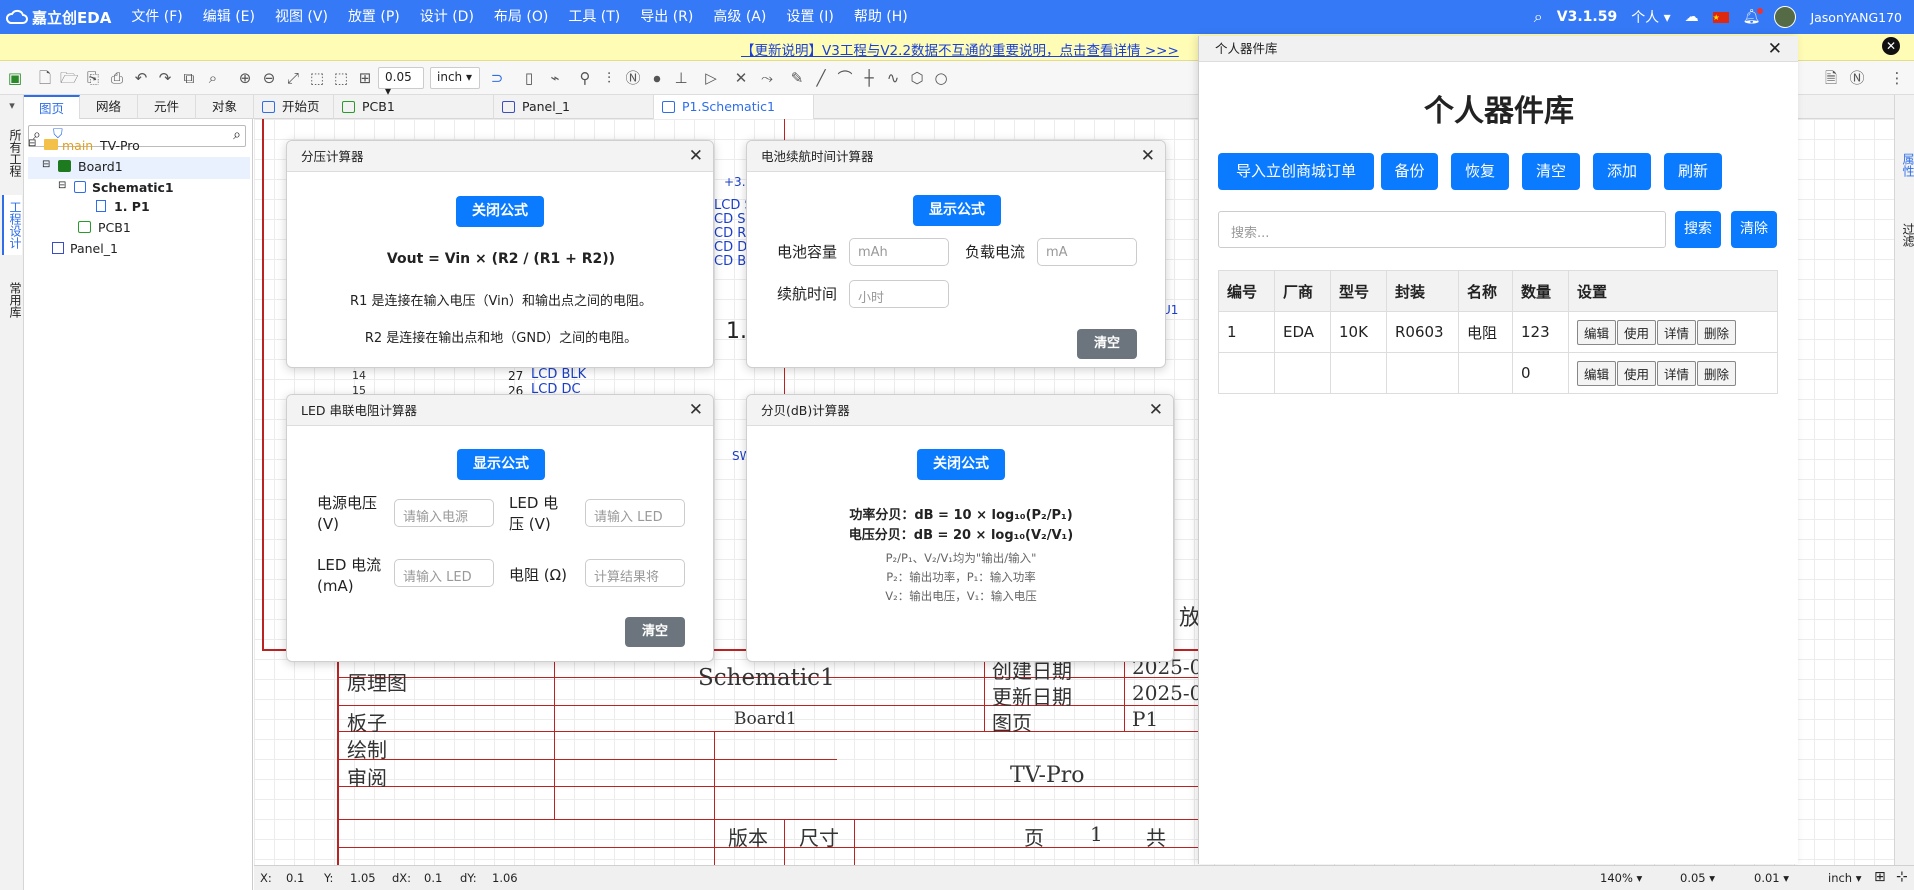  What do you see at coordinates (1831, 78) in the screenshot?
I see `export-icon: 🗎` at bounding box center [1831, 78].